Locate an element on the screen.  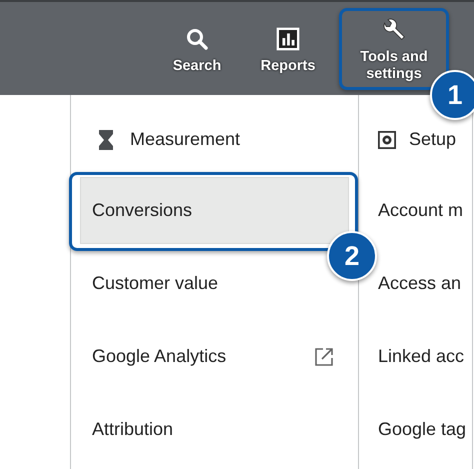
menu-item: Account m is located at coordinates (421, 210).